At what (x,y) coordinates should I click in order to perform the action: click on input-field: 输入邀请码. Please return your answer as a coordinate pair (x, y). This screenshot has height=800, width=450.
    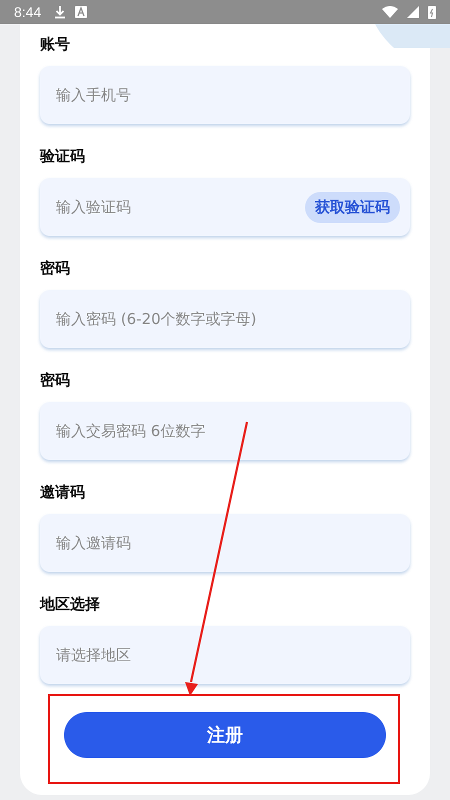
    Looking at the image, I should click on (225, 543).